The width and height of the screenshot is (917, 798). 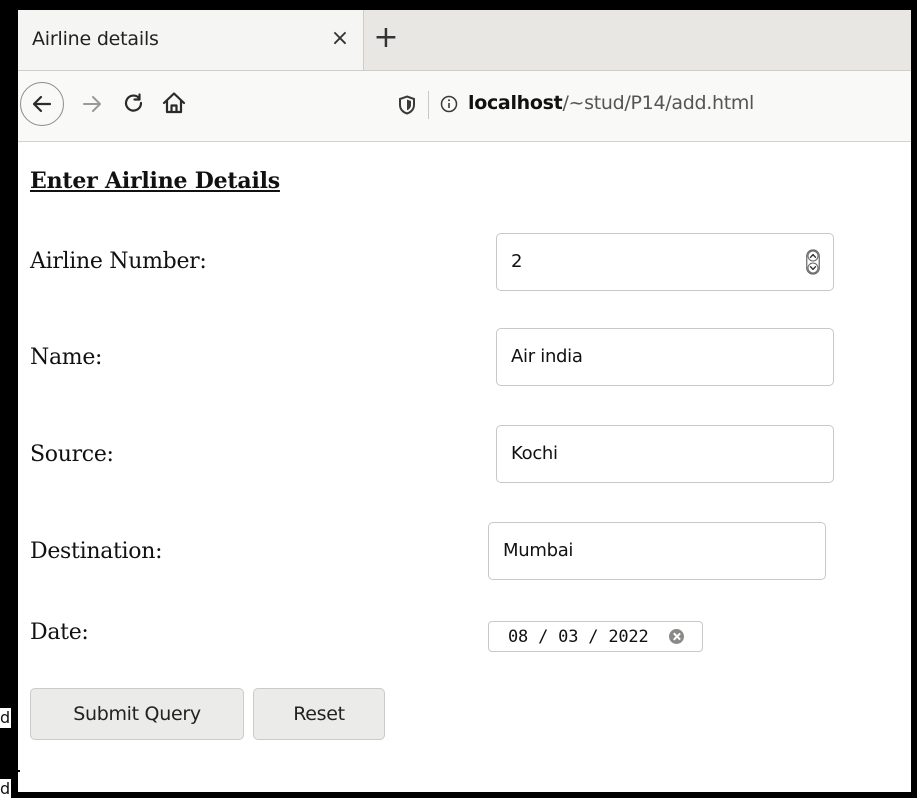 What do you see at coordinates (665, 357) in the screenshot?
I see `name-input: Air india` at bounding box center [665, 357].